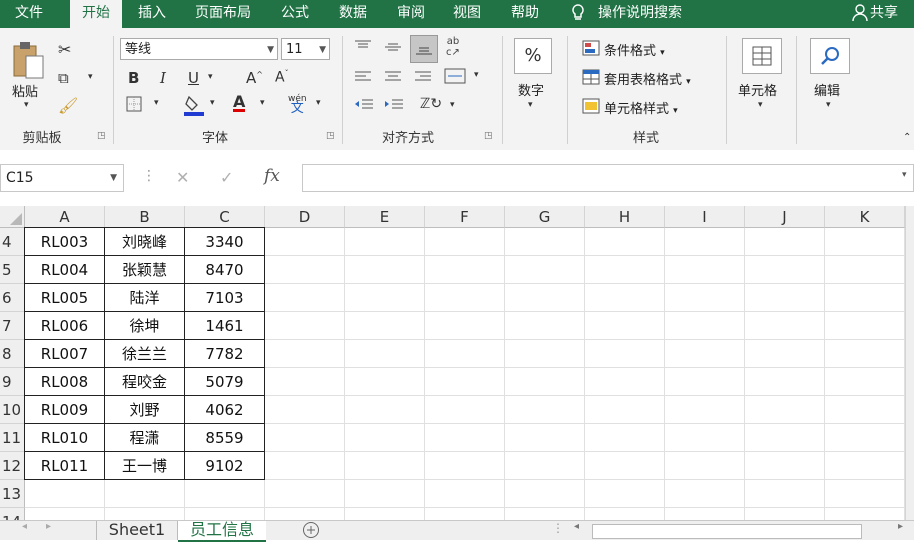  What do you see at coordinates (363, 79) in the screenshot?
I see `align-left-icon` at bounding box center [363, 79].